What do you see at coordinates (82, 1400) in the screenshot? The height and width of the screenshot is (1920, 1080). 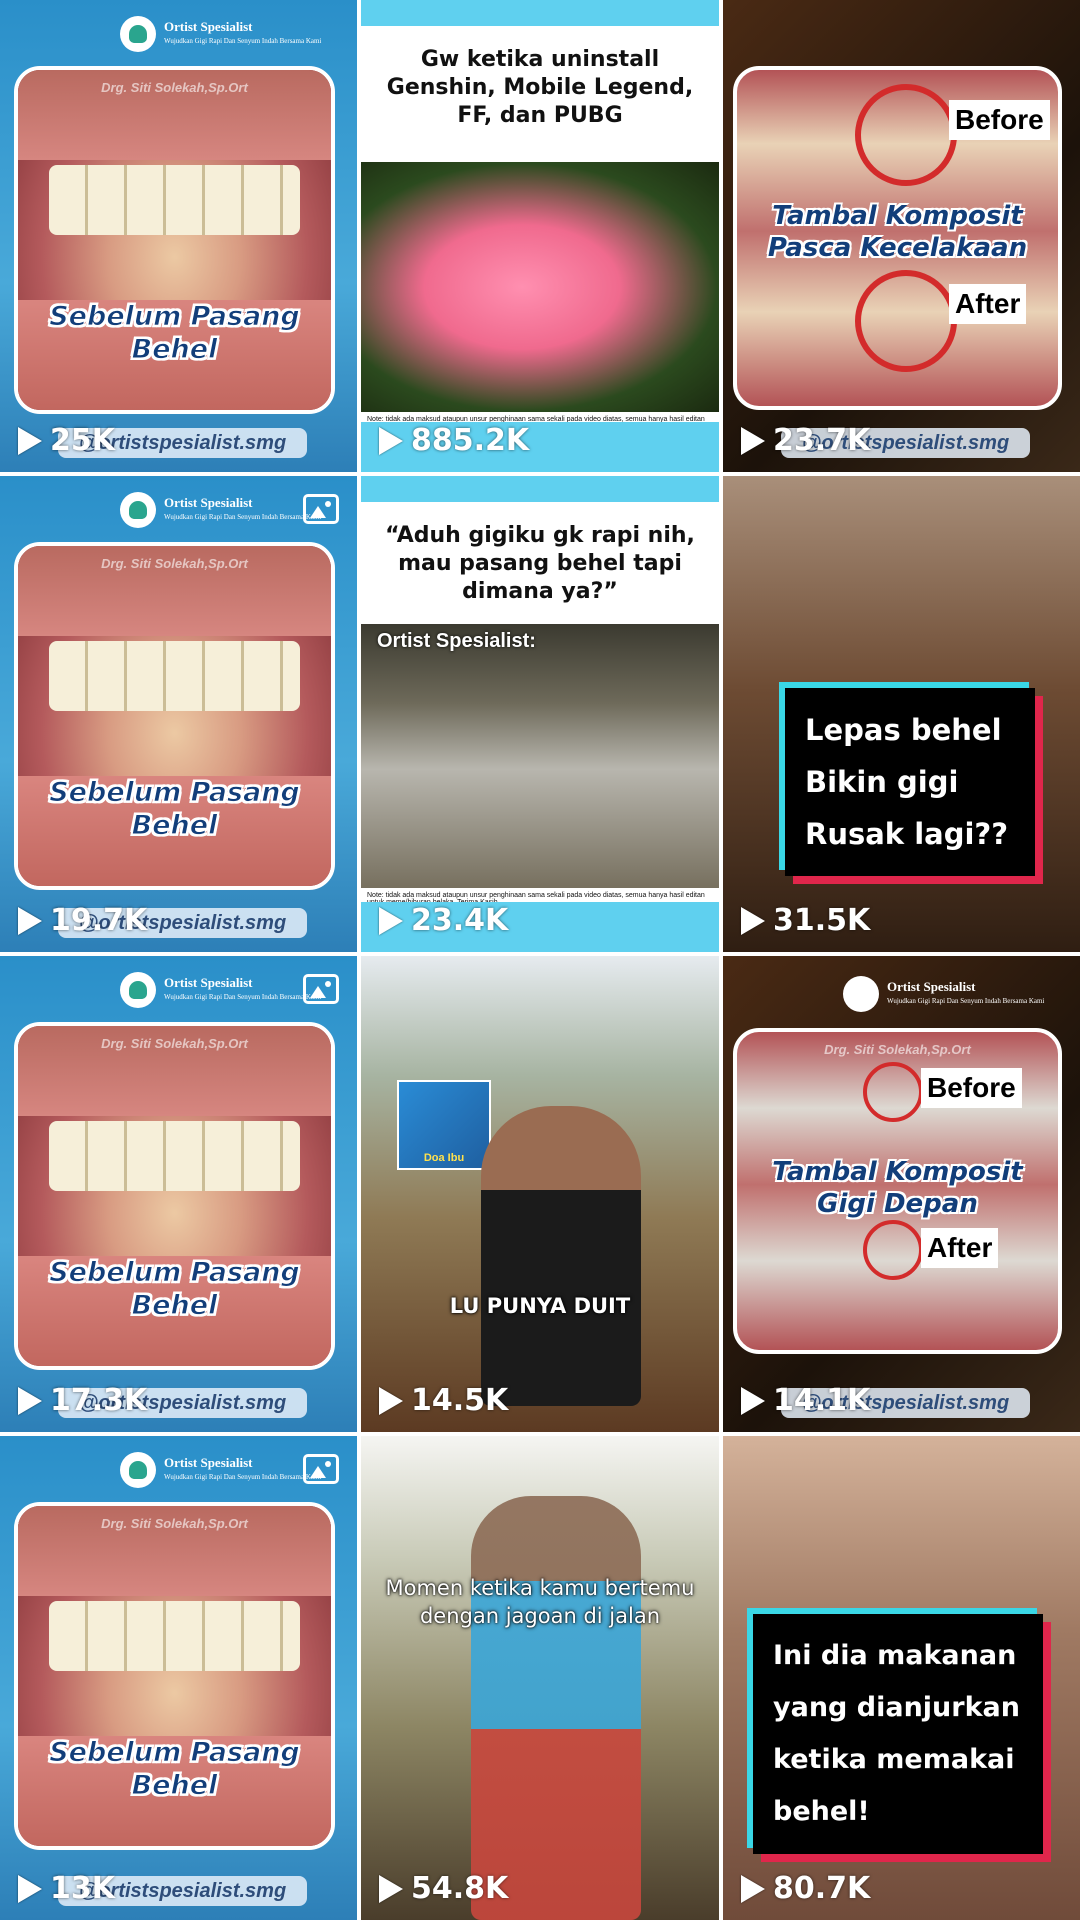 I see `view-count: 17.3K` at bounding box center [82, 1400].